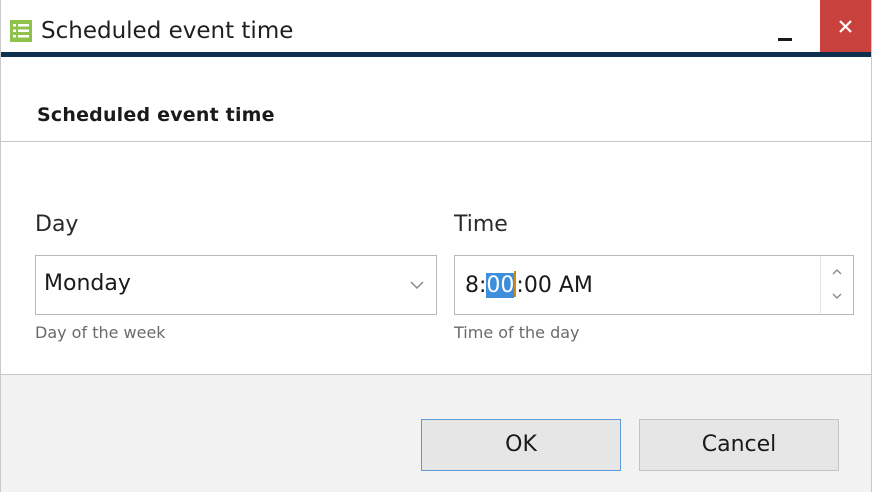  I want to click on close-icon, so click(845, 26).